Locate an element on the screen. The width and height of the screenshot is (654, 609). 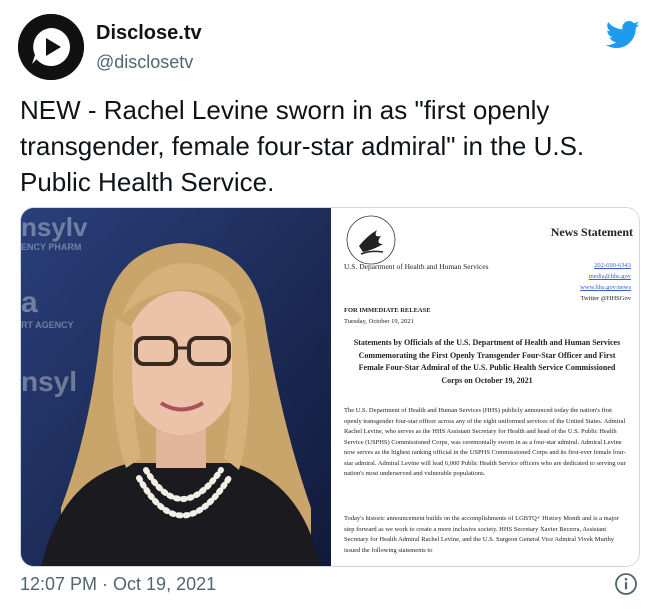
background-signage-text: a is located at coordinates (29, 302).